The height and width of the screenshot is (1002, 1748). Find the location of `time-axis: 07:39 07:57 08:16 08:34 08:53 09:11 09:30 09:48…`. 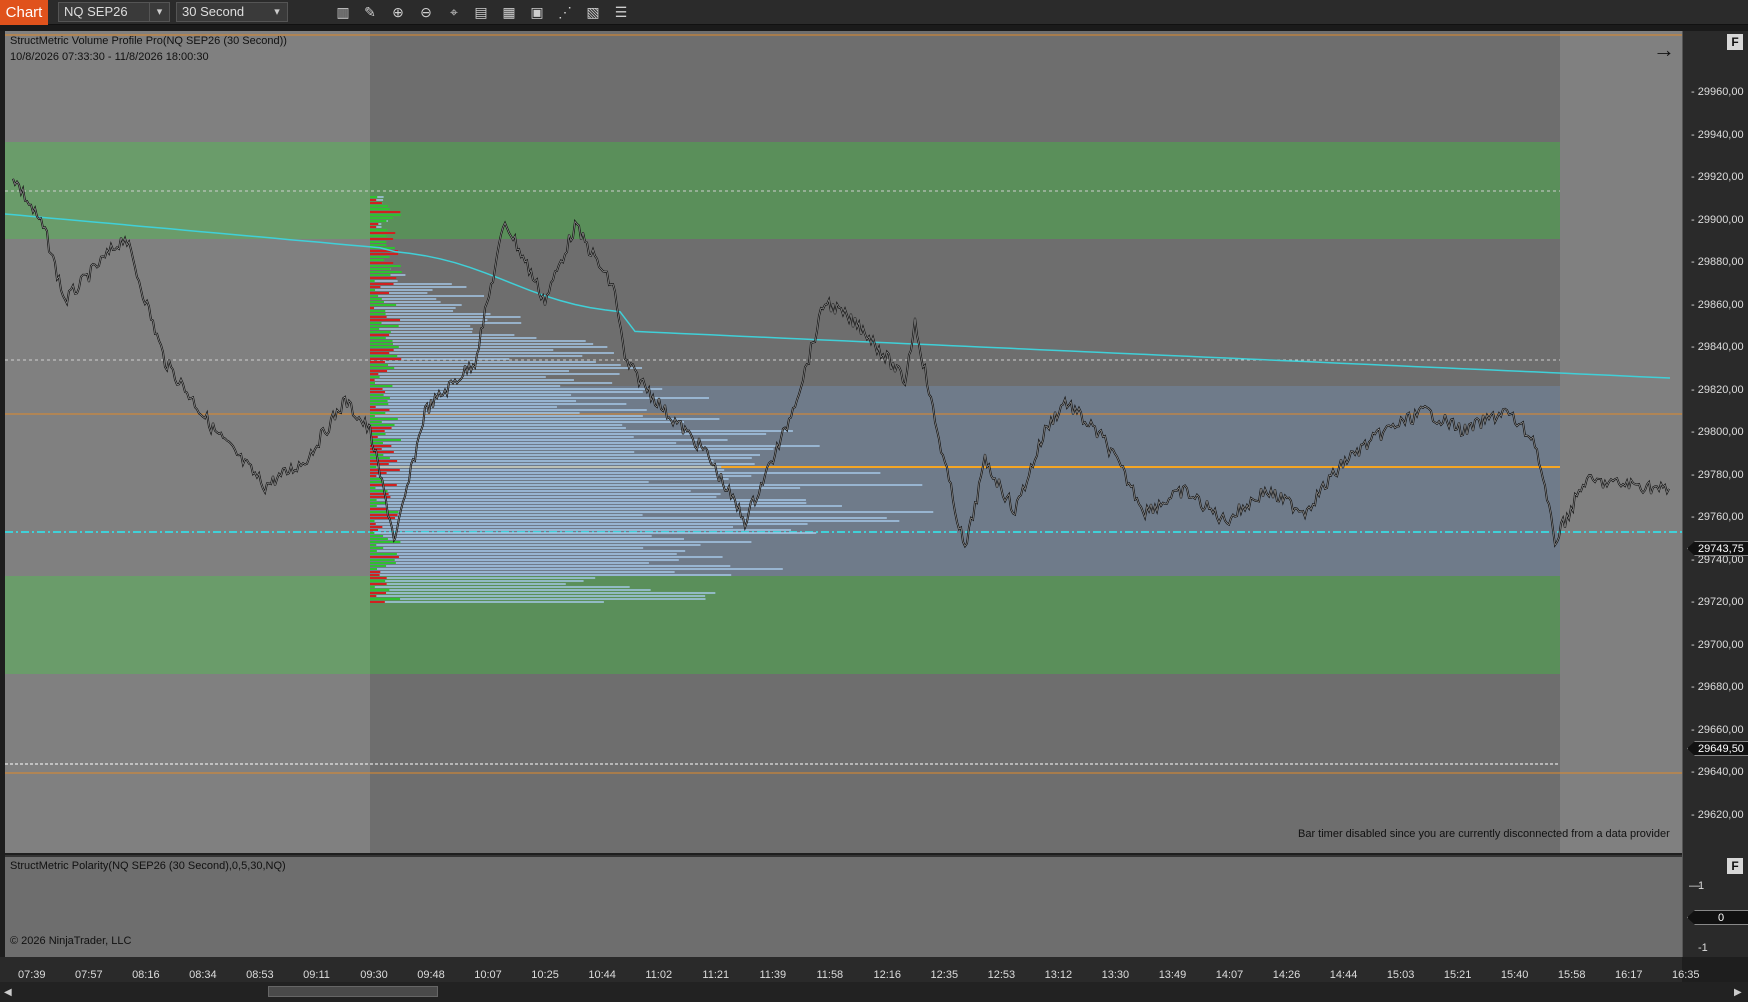

time-axis: 07:39 07:57 08:16 08:34 08:53 09:11 09:30 09:48… is located at coordinates (850, 969).